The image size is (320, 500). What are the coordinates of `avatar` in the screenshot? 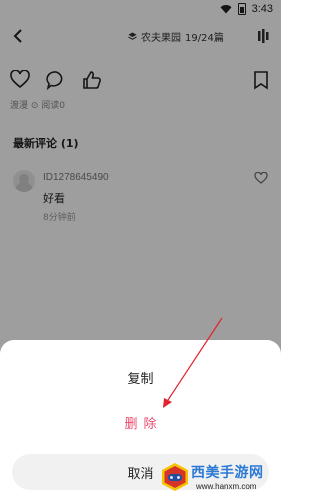 It's located at (24, 181).